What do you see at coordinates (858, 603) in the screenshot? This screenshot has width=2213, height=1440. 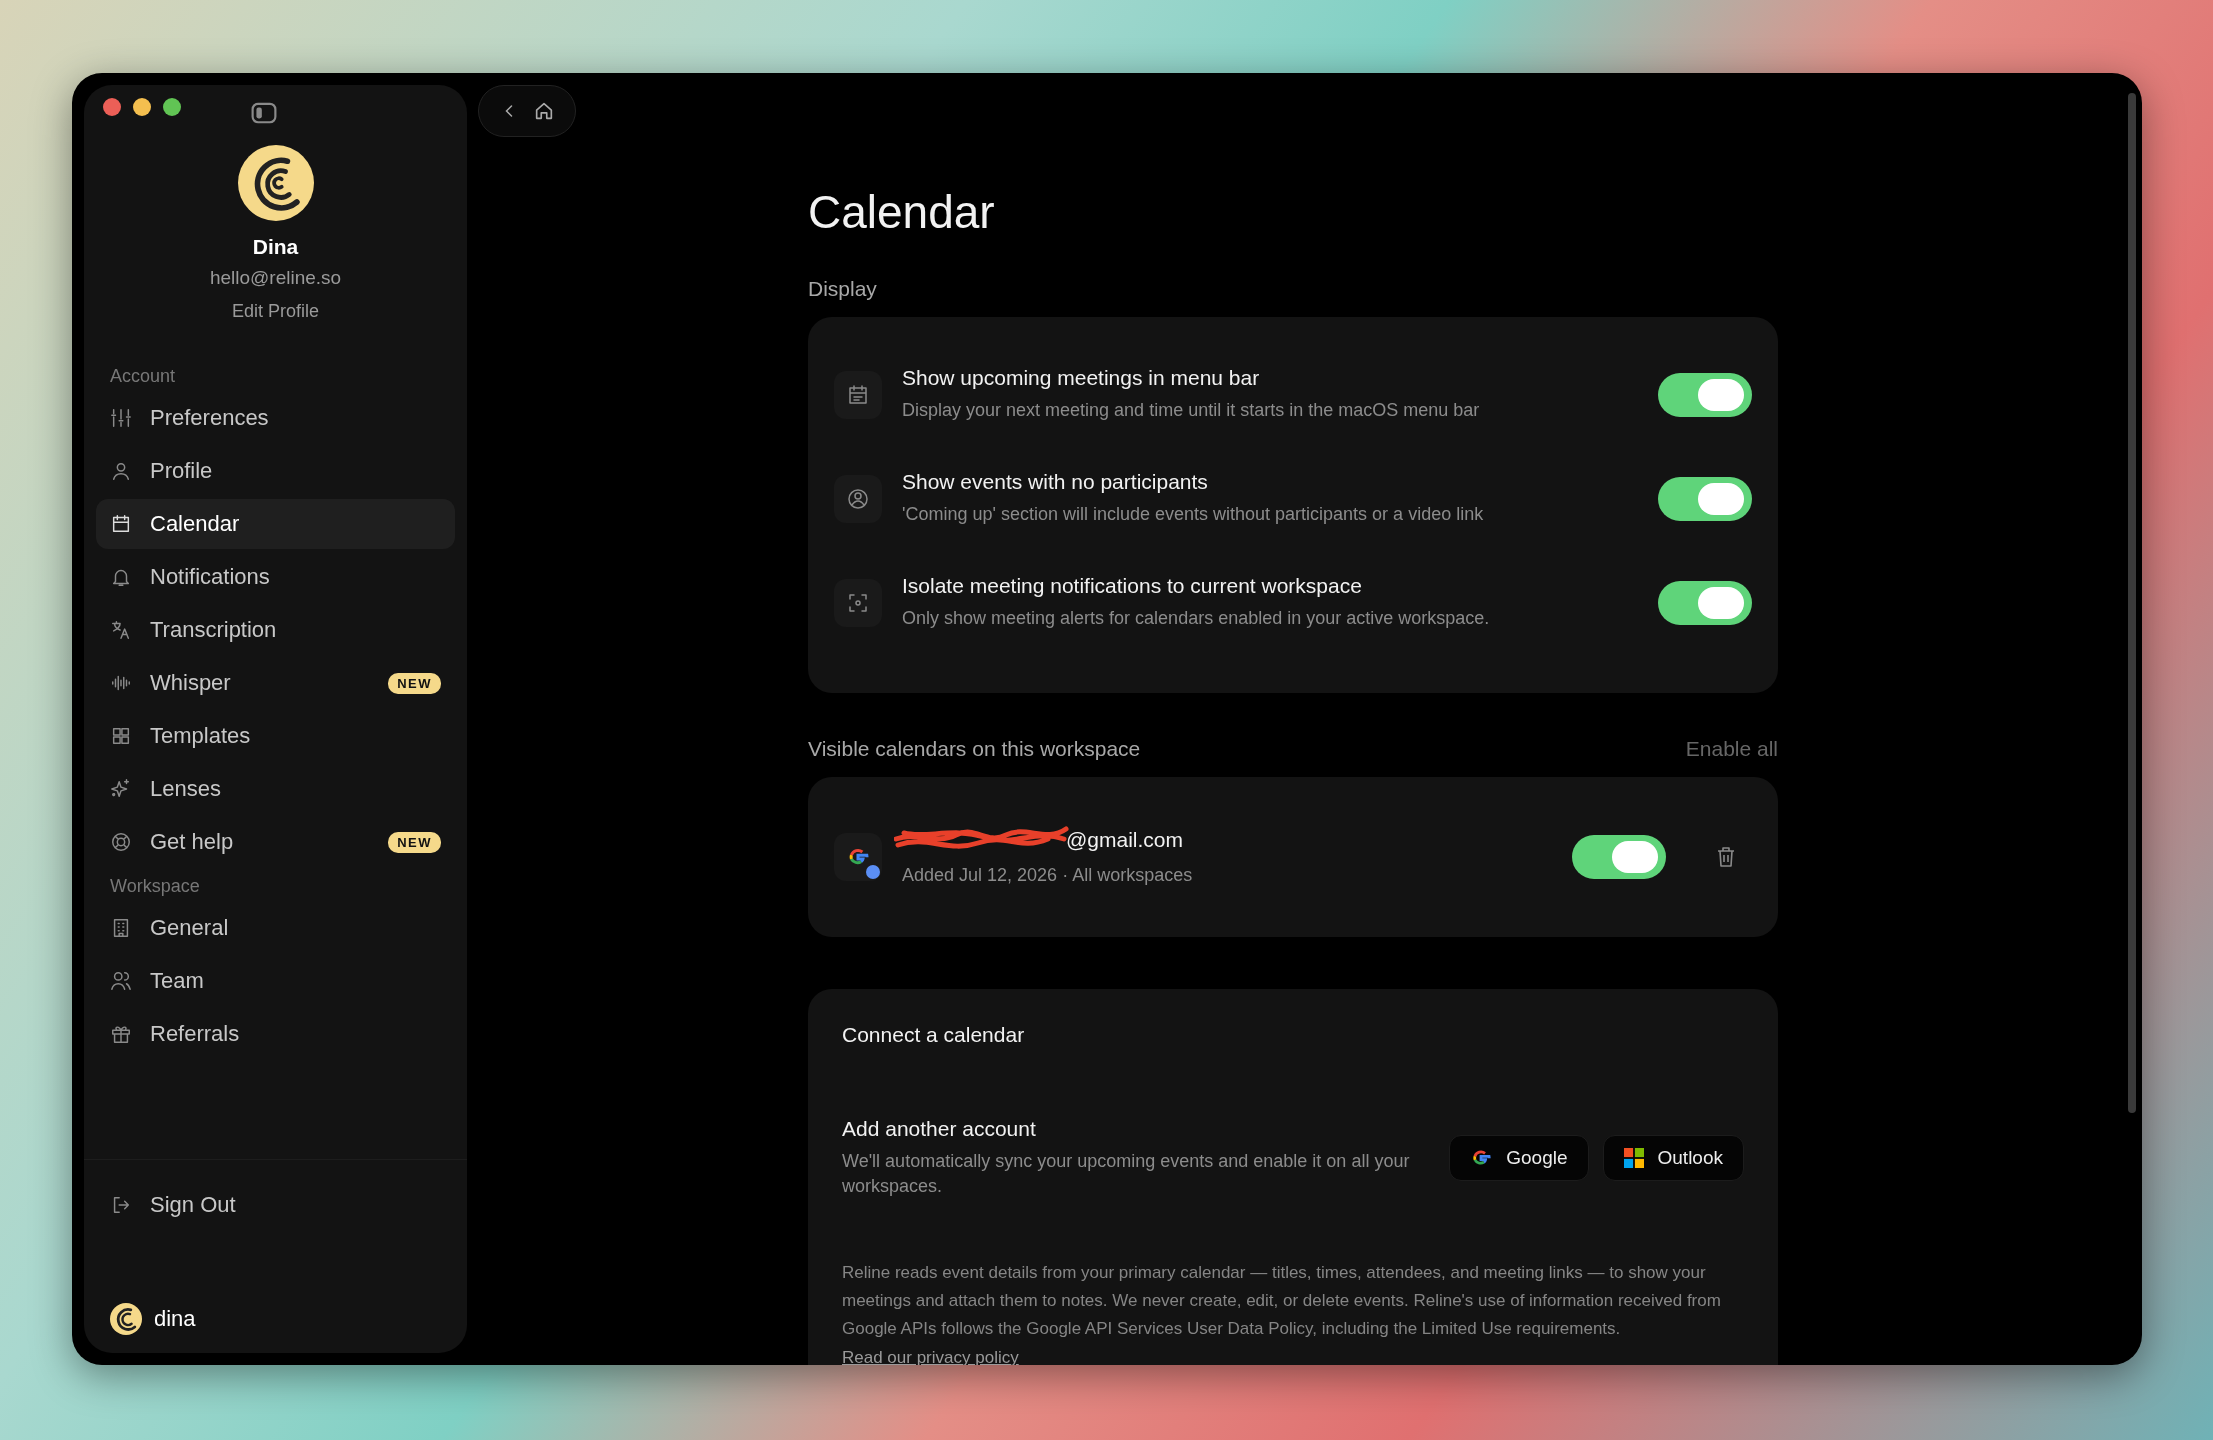 I see `focus-icon` at bounding box center [858, 603].